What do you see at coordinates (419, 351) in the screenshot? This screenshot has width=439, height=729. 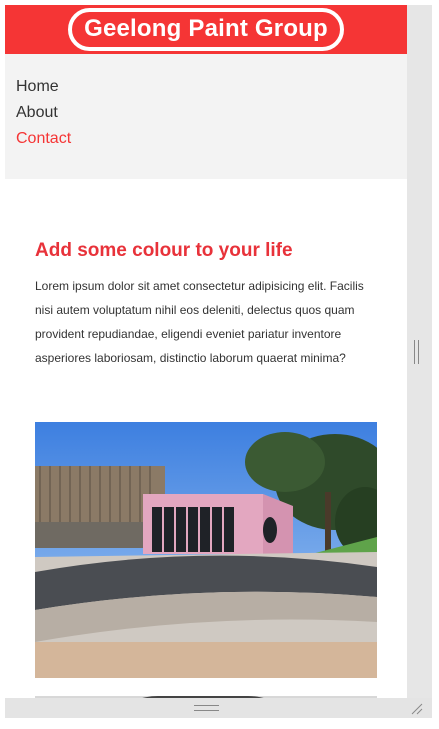 I see `vertical-resize-bar` at bounding box center [419, 351].